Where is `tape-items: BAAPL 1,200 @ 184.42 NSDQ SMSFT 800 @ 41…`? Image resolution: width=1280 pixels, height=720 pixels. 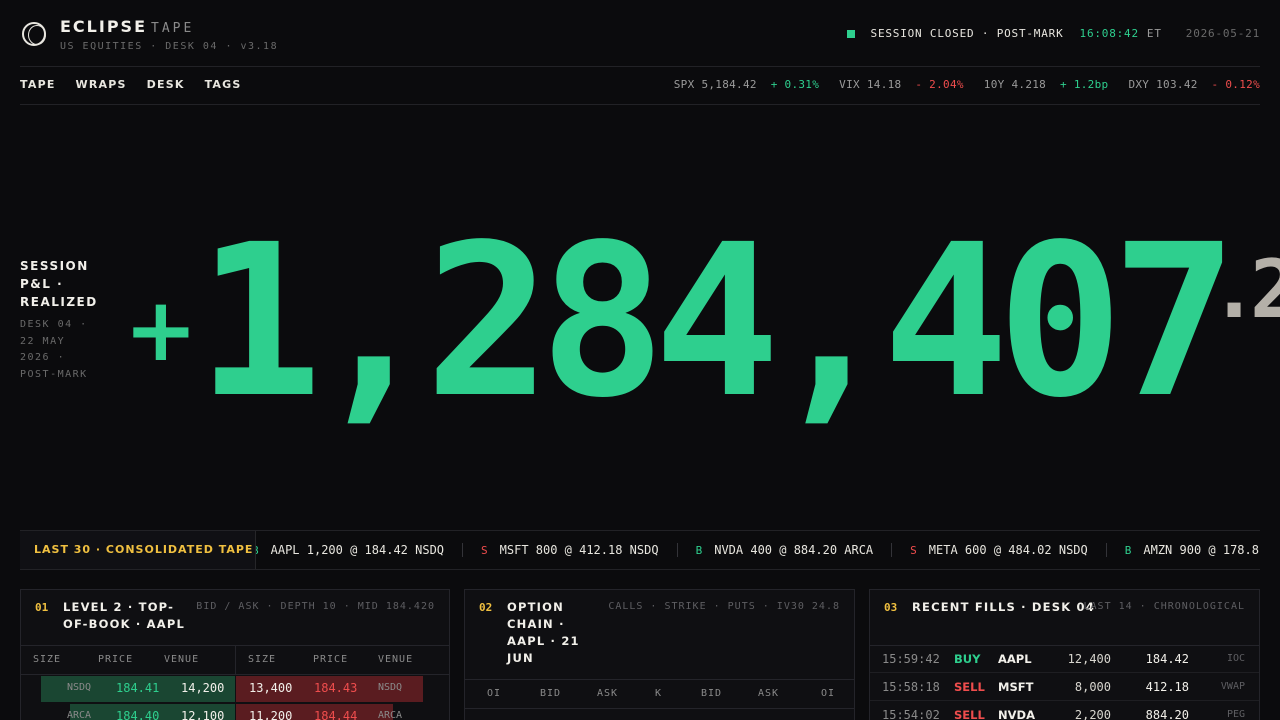 tape-items: BAAPL 1,200 @ 184.42 NSDQ SMSFT 800 @ 41… is located at coordinates (755, 550).